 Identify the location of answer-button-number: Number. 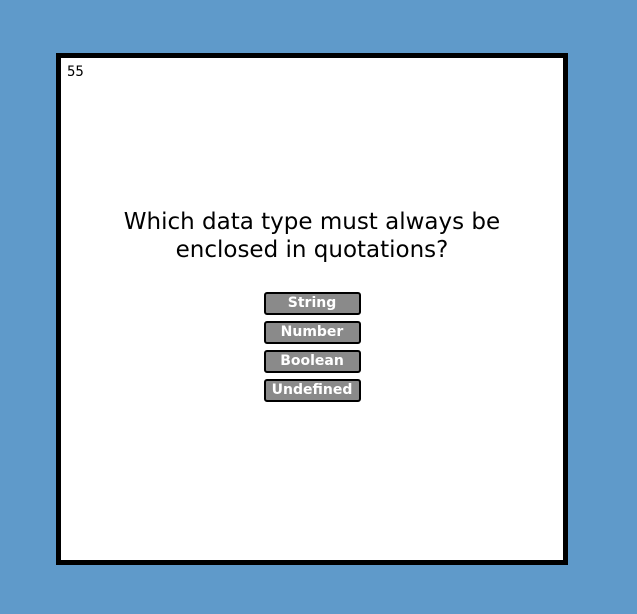
(312, 332).